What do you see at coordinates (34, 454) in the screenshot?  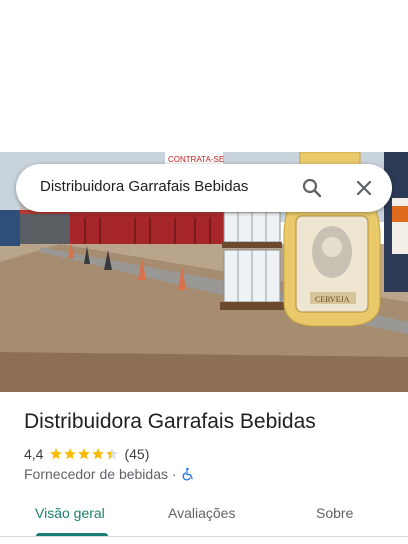 I see `rating-value: 4,4` at bounding box center [34, 454].